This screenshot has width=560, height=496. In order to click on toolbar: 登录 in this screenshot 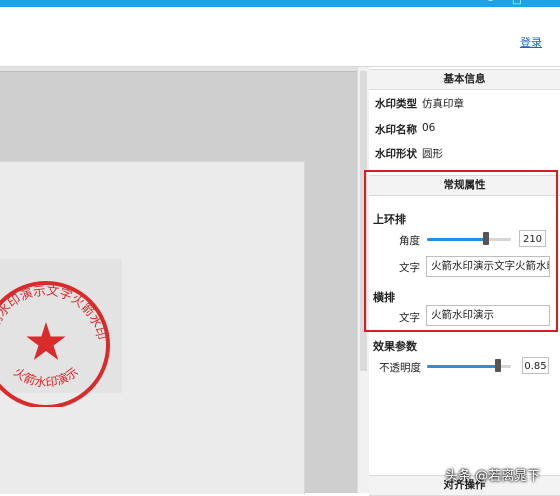, I will do `click(280, 37)`.